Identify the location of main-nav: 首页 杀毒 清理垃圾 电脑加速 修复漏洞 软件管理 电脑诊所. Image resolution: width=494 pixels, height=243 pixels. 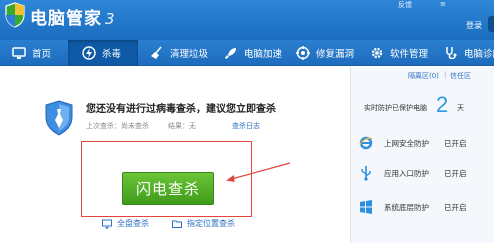
(247, 53).